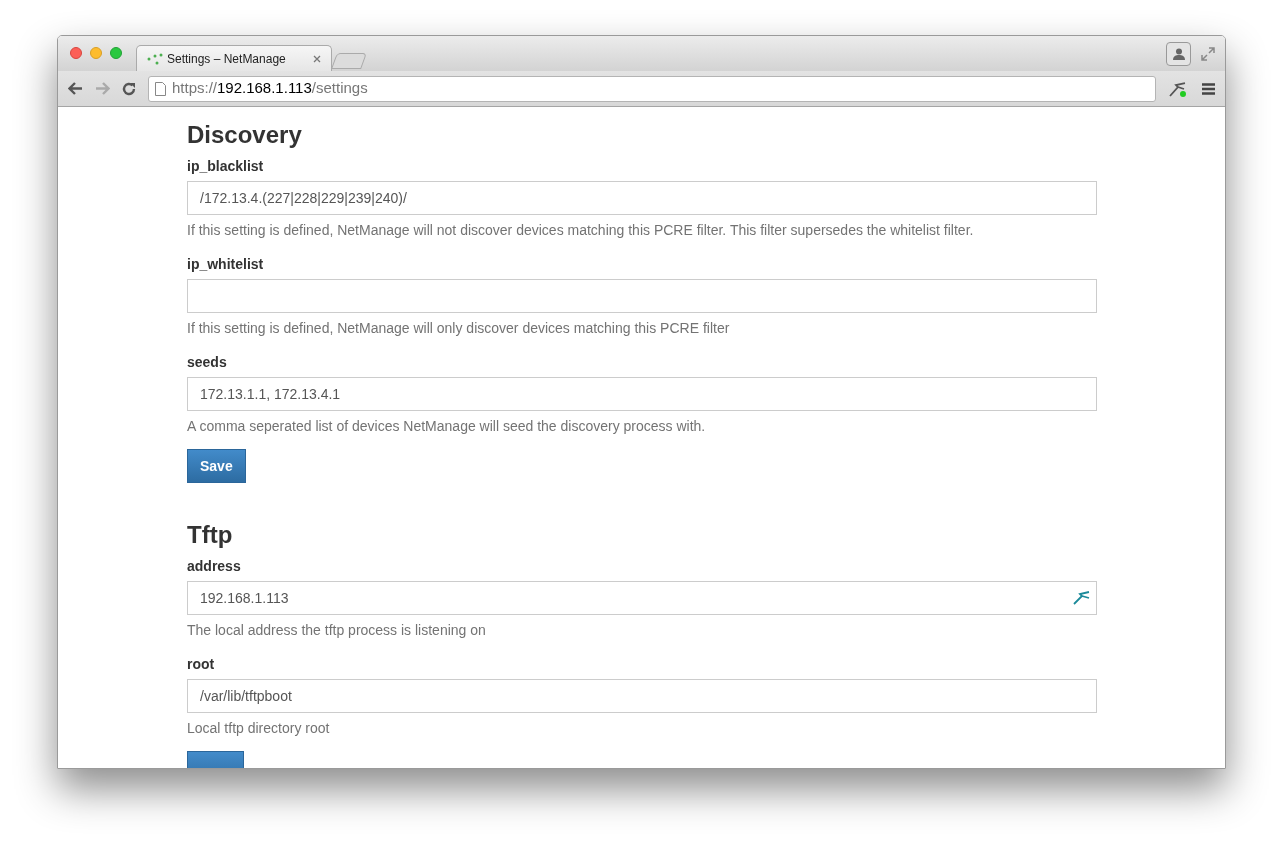  What do you see at coordinates (96, 53) in the screenshot?
I see `minimize-window-button` at bounding box center [96, 53].